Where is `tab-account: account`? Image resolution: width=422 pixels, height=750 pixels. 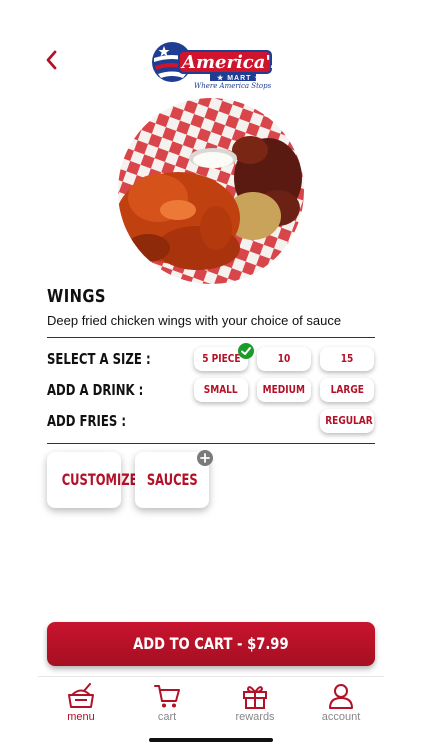 tab-account: account is located at coordinates (341, 703).